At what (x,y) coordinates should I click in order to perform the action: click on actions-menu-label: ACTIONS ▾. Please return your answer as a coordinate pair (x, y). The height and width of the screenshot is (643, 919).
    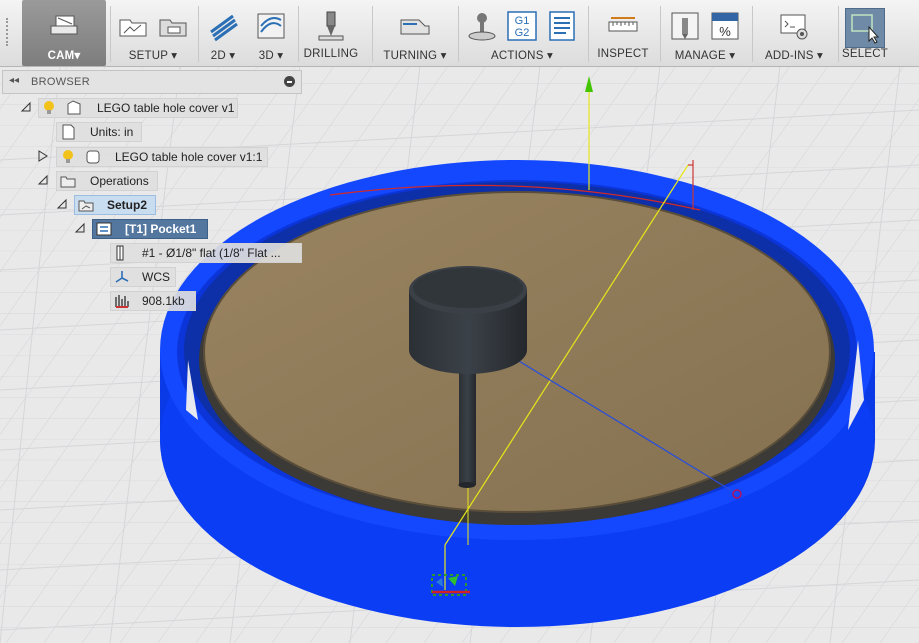
    Looking at the image, I should click on (522, 56).